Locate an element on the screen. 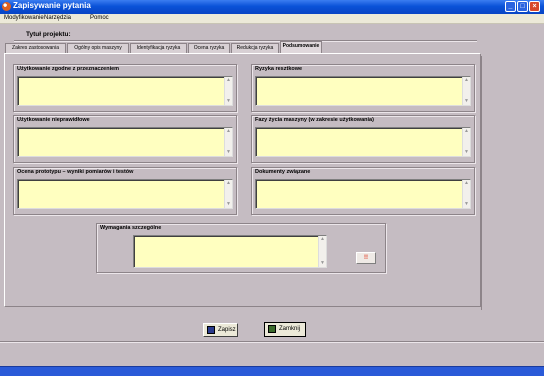 The height and width of the screenshot is (376, 544). group-requirements: Wymagania szczególne ▲ ▼ is located at coordinates (241, 248).